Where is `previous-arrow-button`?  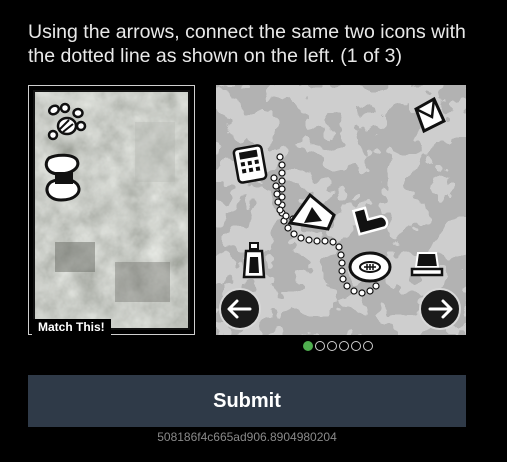
previous-arrow-button is located at coordinates (240, 309).